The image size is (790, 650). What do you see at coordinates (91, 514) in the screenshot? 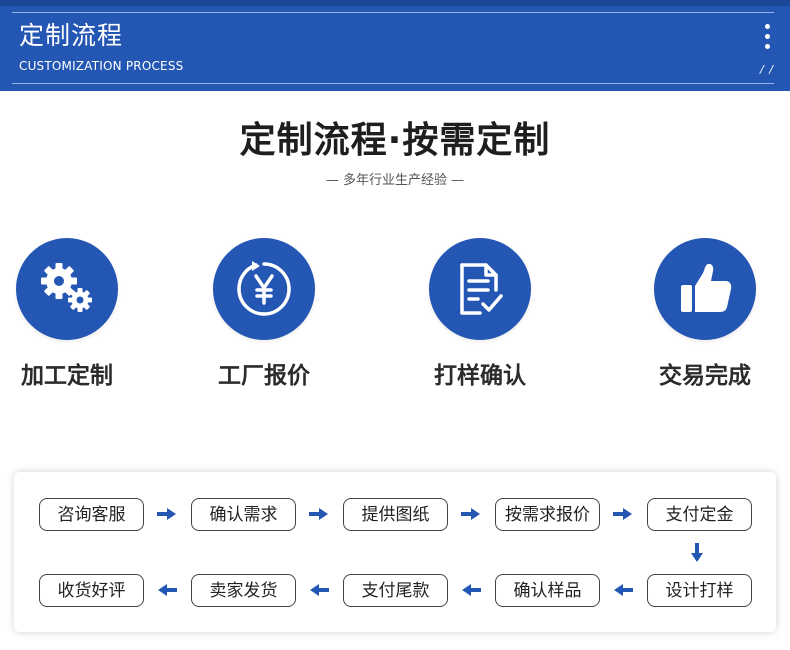
I see `process-step-consult: 咨询客服` at bounding box center [91, 514].